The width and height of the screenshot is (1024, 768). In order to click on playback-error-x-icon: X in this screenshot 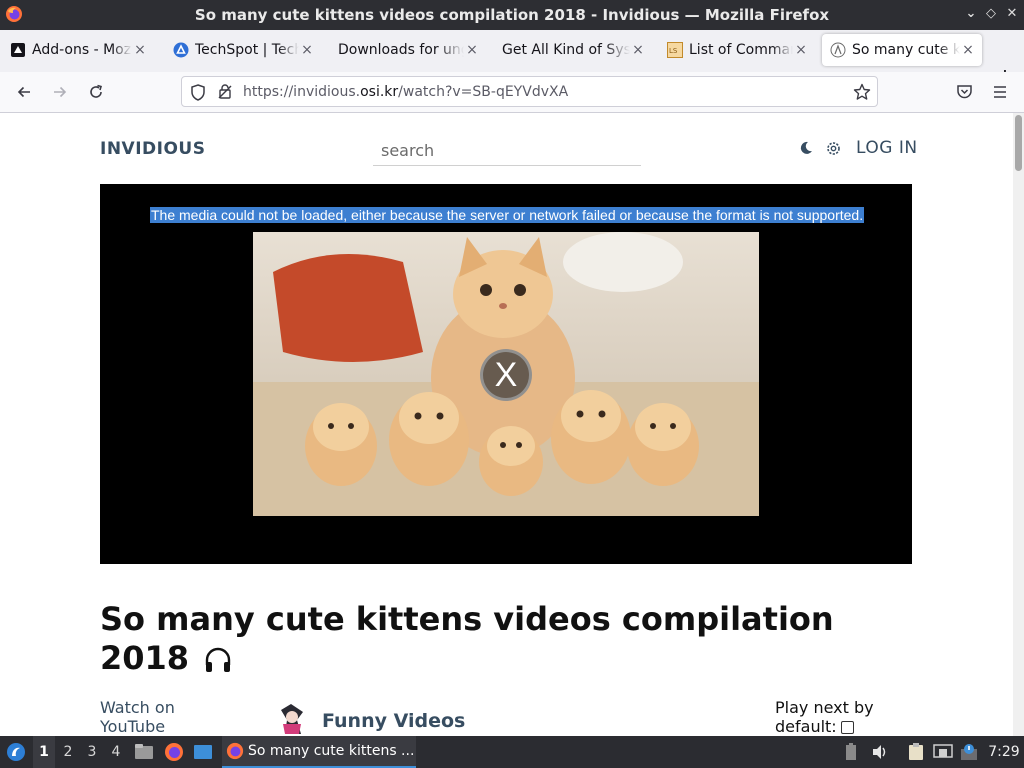, I will do `click(506, 375)`.